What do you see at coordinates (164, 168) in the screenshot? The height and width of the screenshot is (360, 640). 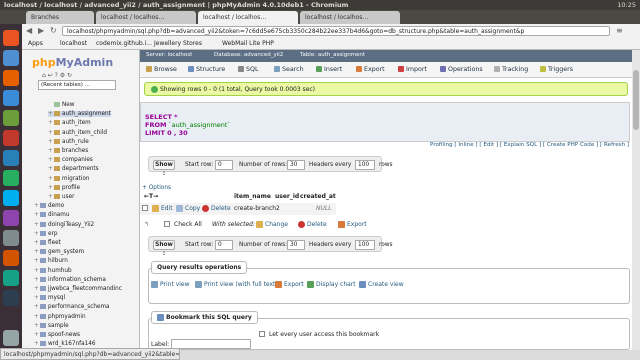 I see `show-button-top: Show :` at bounding box center [164, 168].